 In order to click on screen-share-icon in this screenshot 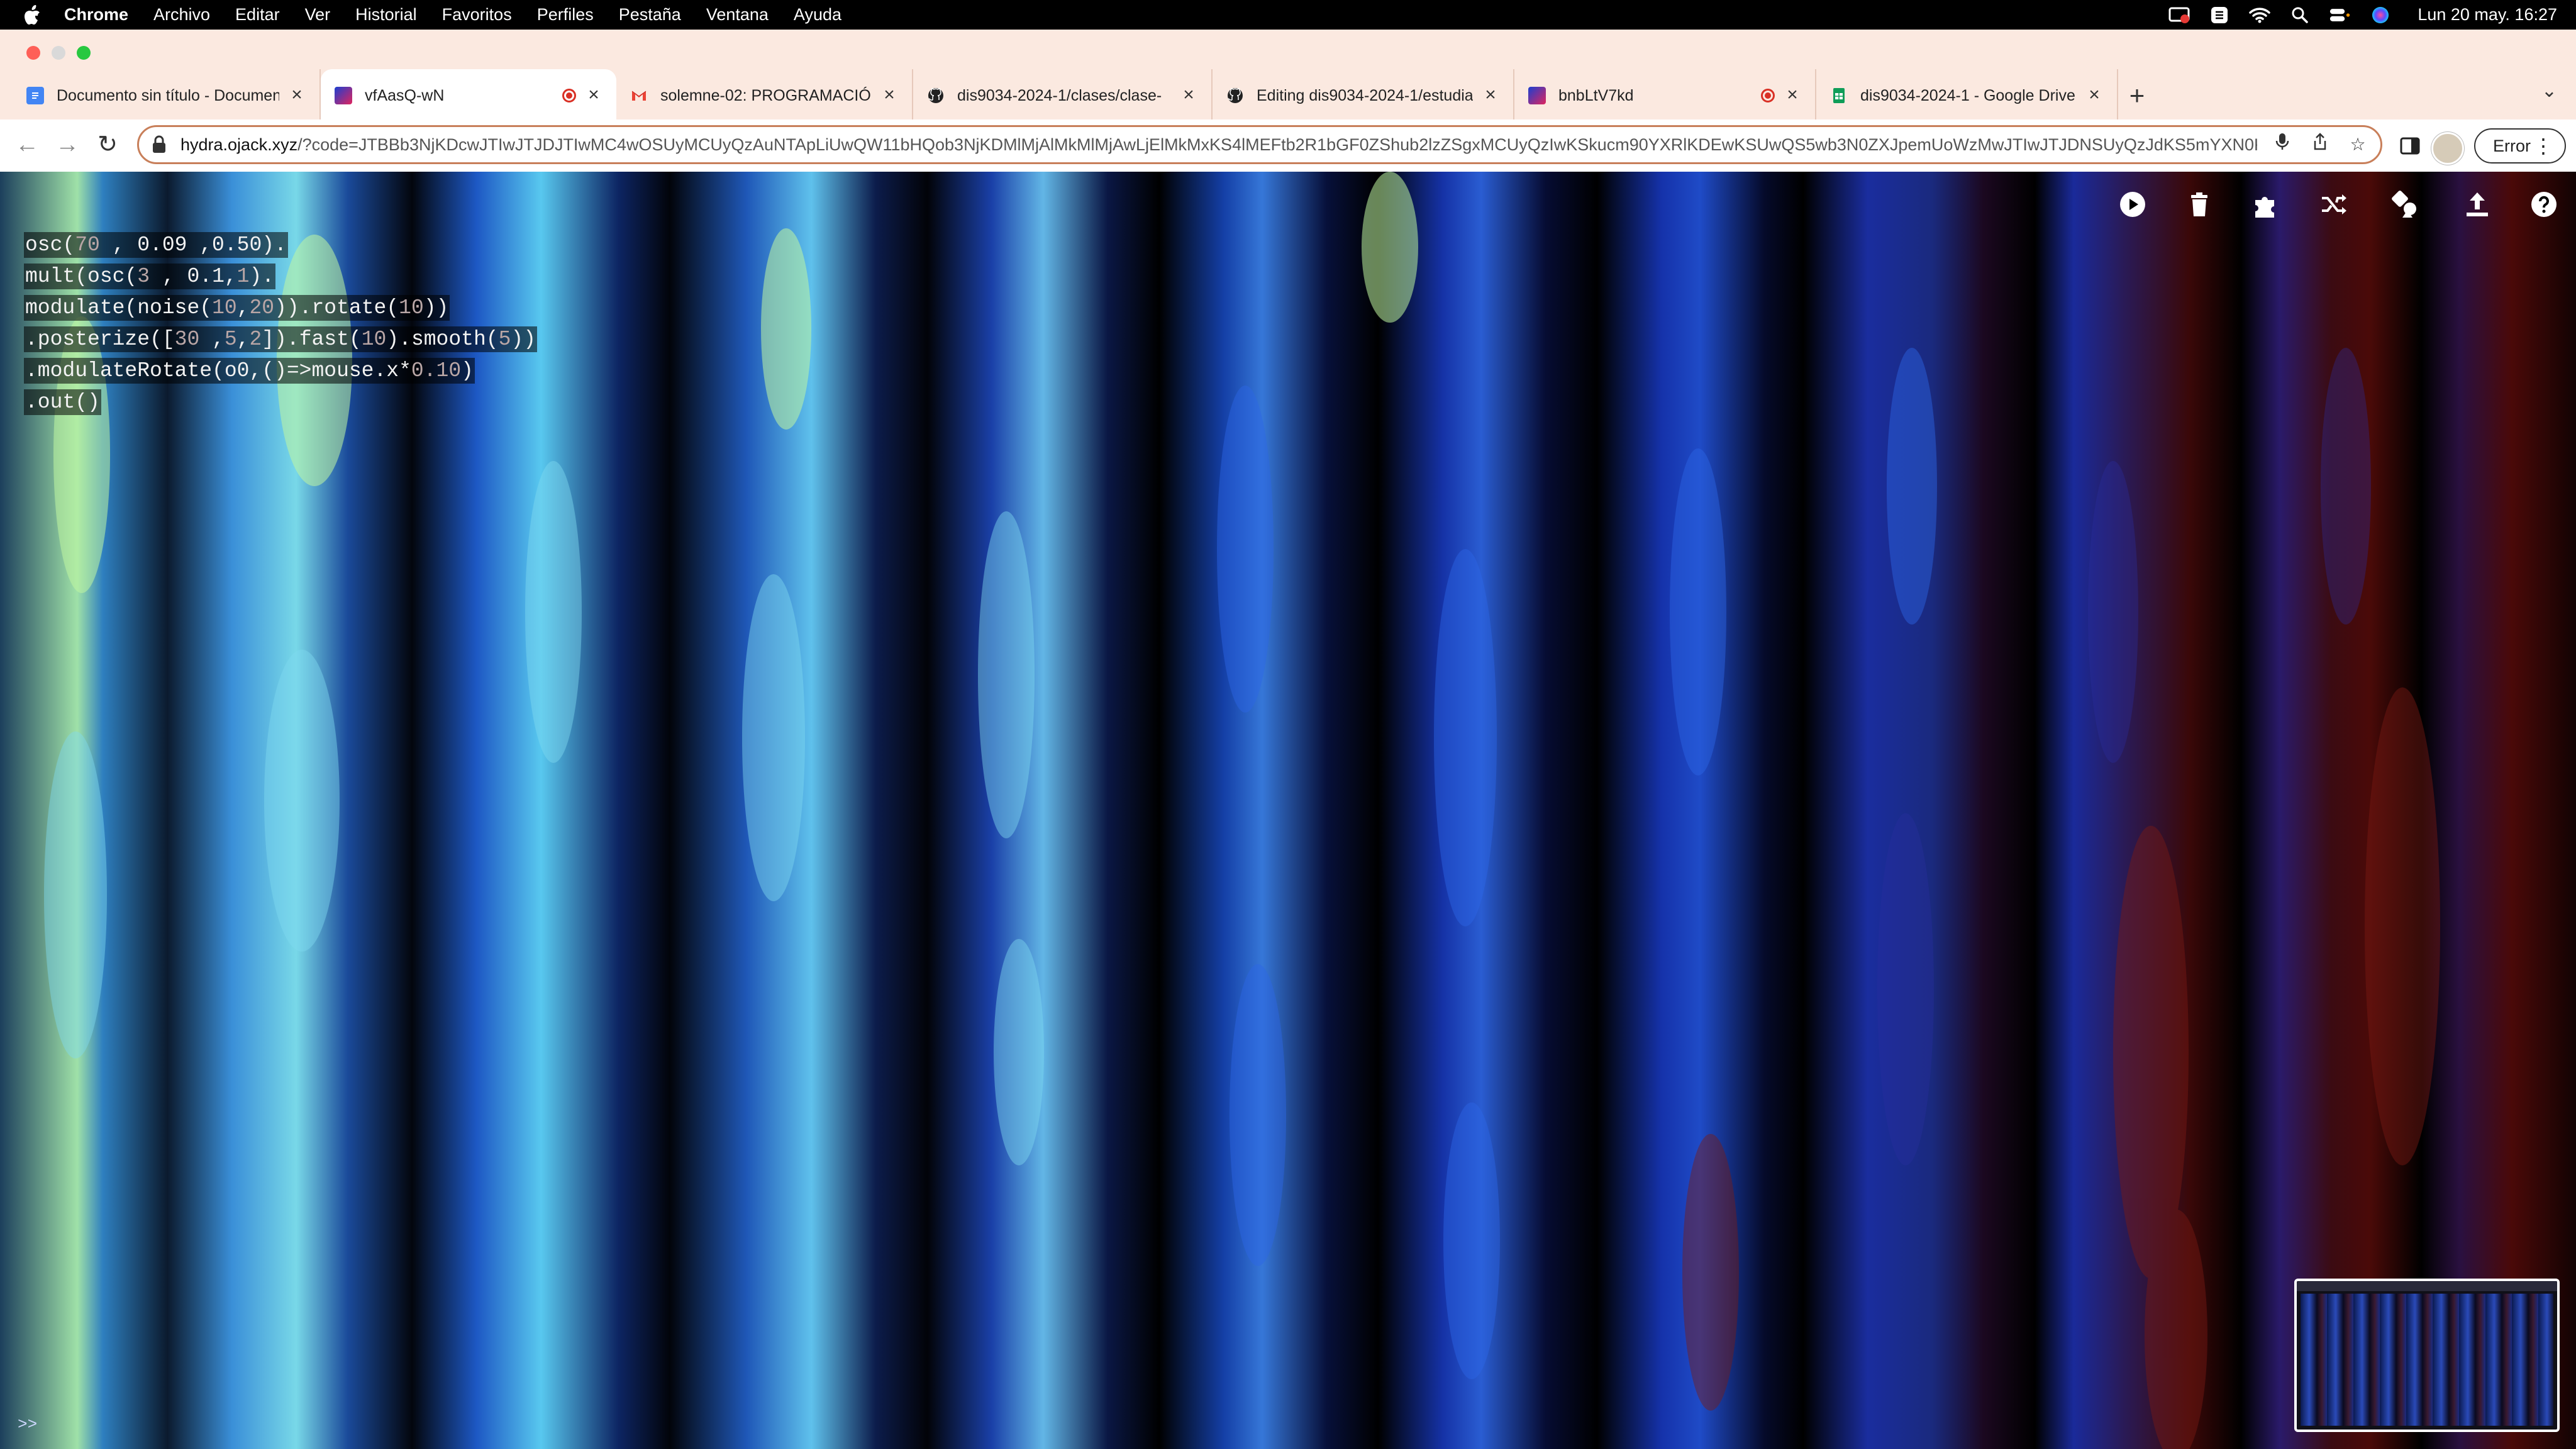, I will do `click(2179, 15)`.